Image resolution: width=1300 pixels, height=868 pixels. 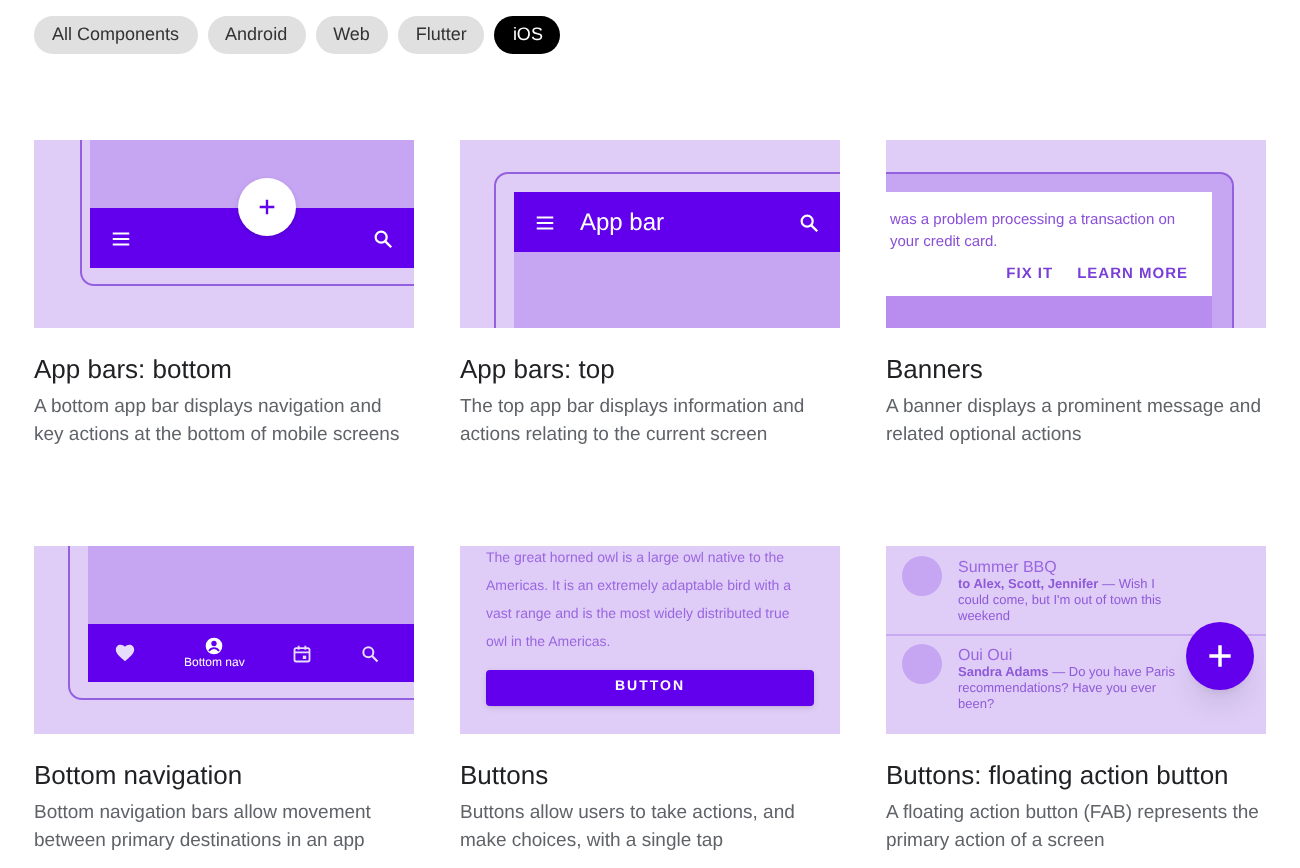 I want to click on fab-button, so click(x=1220, y=656).